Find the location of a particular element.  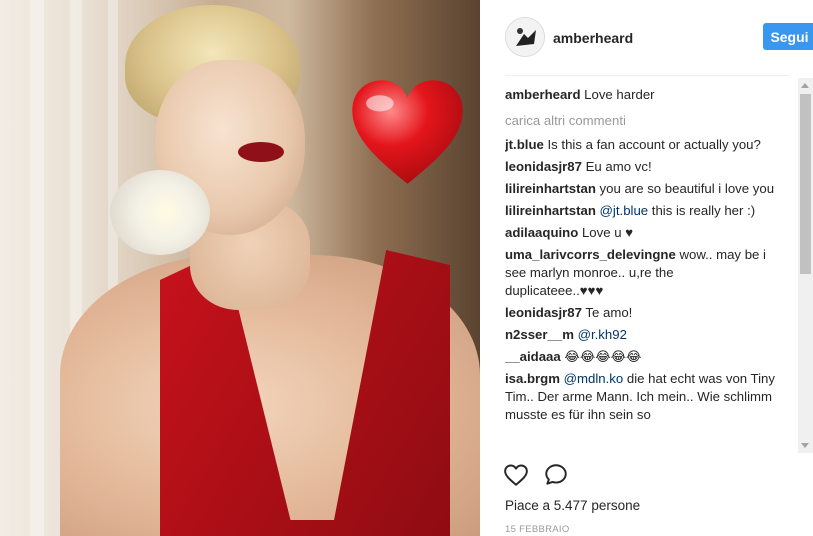

heart-outline-icon is located at coordinates (516, 475).